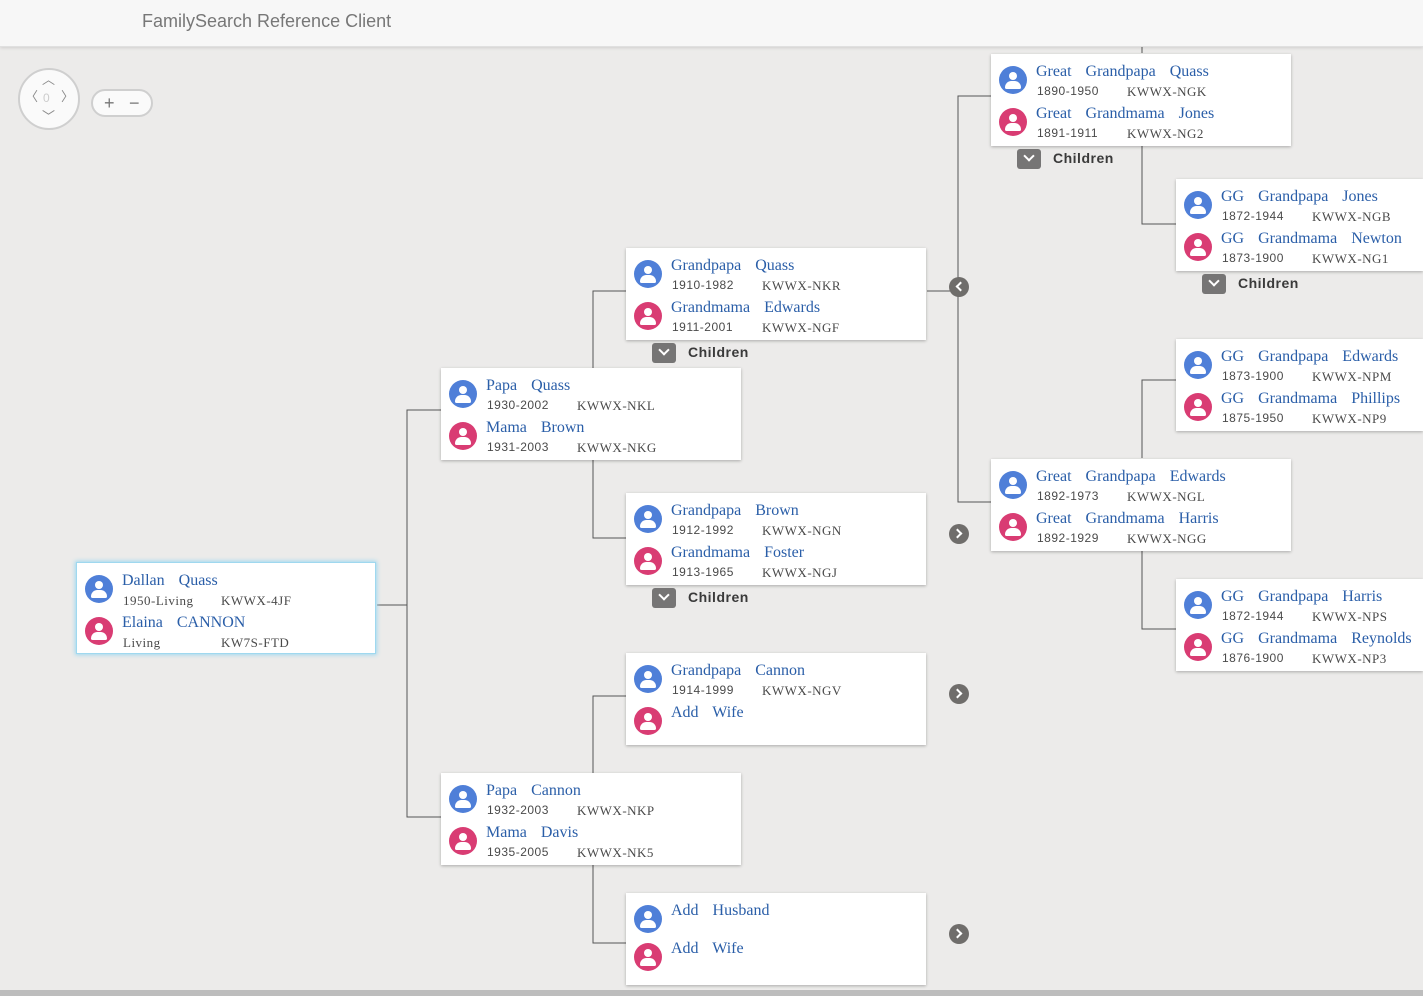 Image resolution: width=1423 pixels, height=996 pixels. I want to click on pan-up-icon: ︿, so click(48, 79).